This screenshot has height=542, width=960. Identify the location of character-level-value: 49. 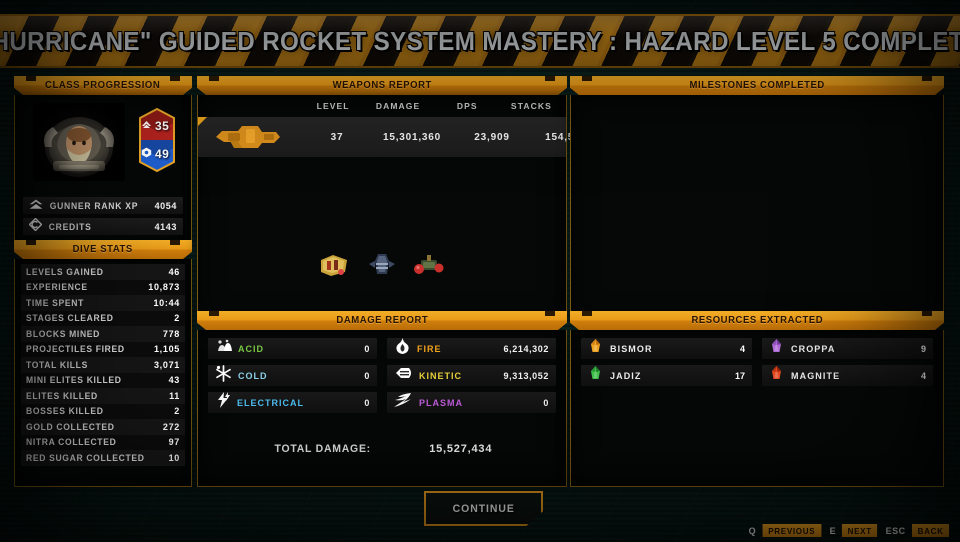
(162, 154).